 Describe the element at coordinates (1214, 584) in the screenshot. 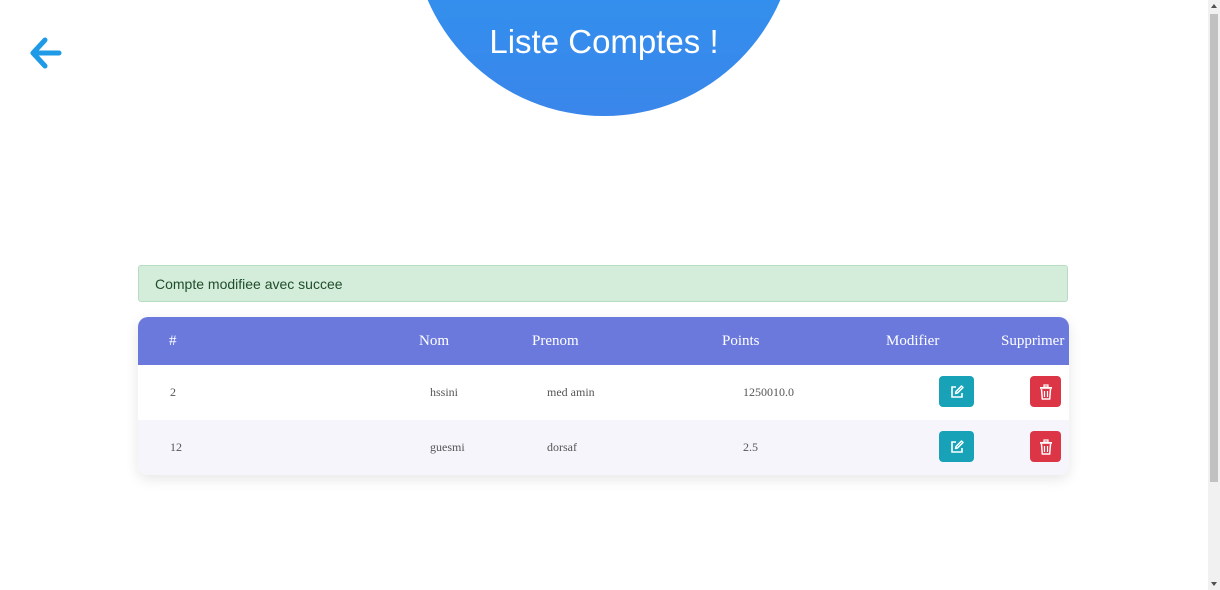

I see `scroll-down-icon` at that location.